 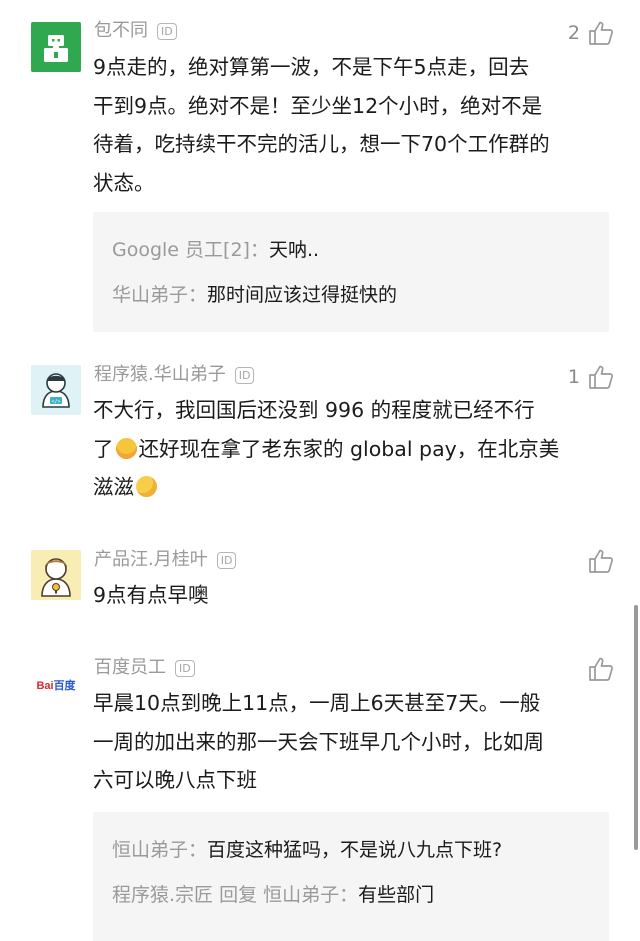 What do you see at coordinates (130, 668) in the screenshot?
I see `username-text: 百度员工` at bounding box center [130, 668].